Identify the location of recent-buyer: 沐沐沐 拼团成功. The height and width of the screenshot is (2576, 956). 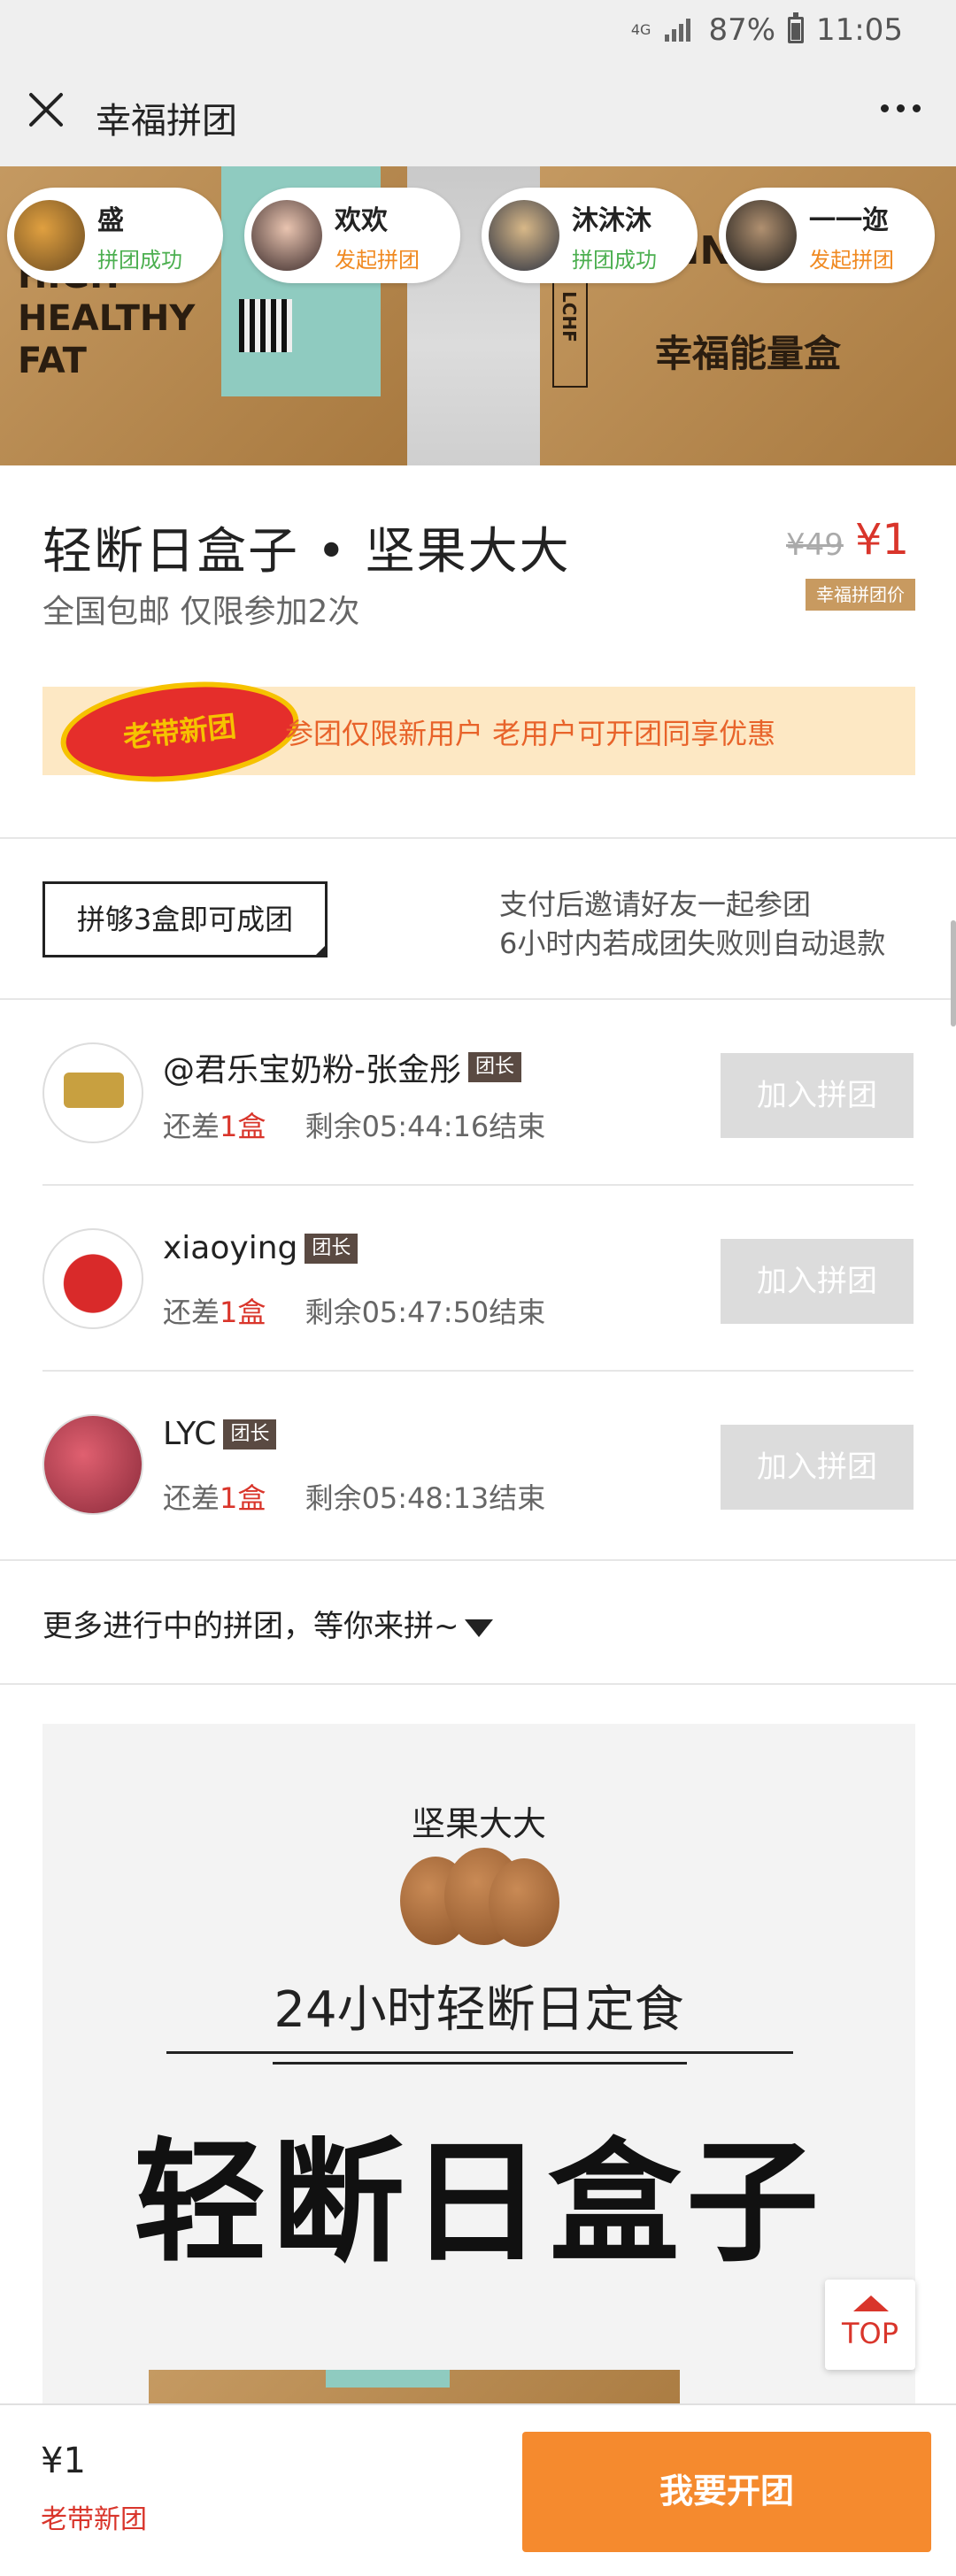
(590, 235).